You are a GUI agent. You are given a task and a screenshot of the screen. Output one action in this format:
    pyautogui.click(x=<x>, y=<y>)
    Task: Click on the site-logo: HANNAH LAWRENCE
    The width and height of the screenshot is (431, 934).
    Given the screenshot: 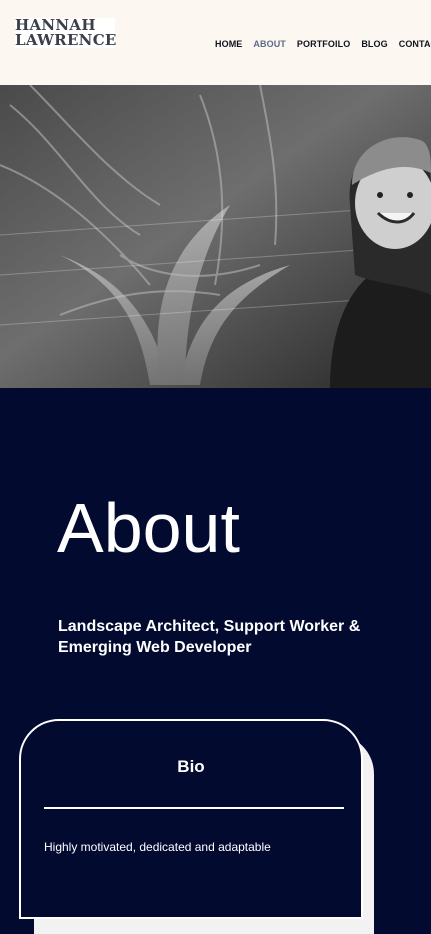 What is the action you would take?
    pyautogui.click(x=66, y=33)
    